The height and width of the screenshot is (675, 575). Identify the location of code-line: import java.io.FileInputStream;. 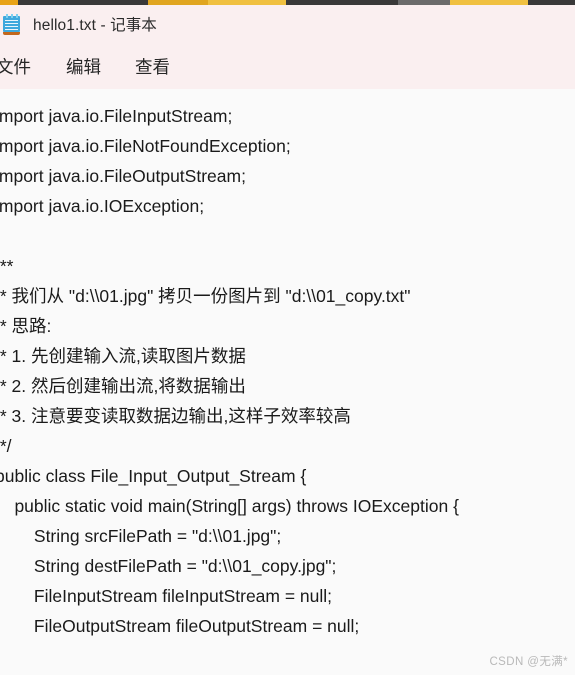
(116, 116).